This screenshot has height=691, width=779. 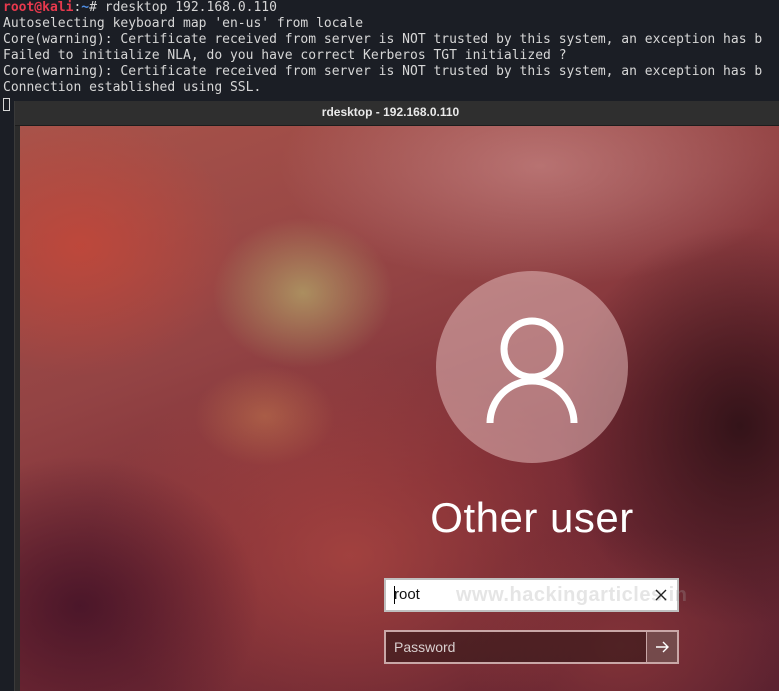 What do you see at coordinates (531, 647) in the screenshot?
I see `password-input: Password` at bounding box center [531, 647].